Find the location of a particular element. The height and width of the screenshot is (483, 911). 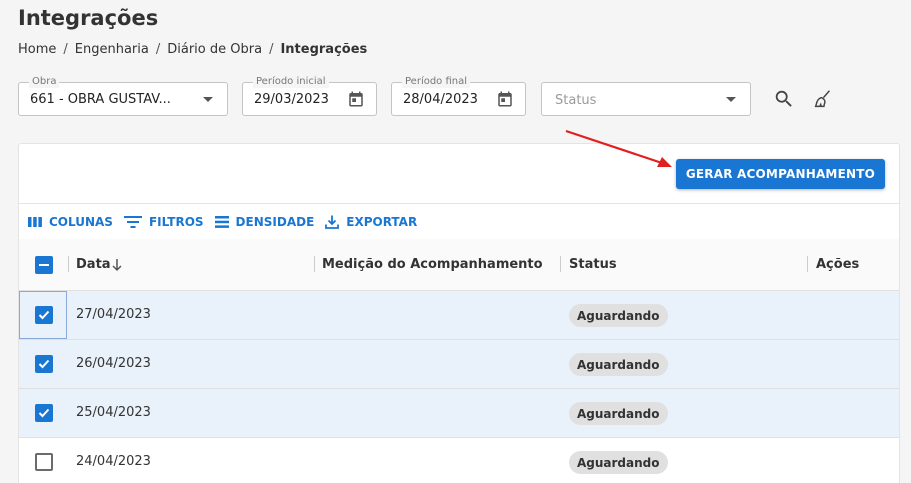

select-all-checkbox is located at coordinates (44, 265).